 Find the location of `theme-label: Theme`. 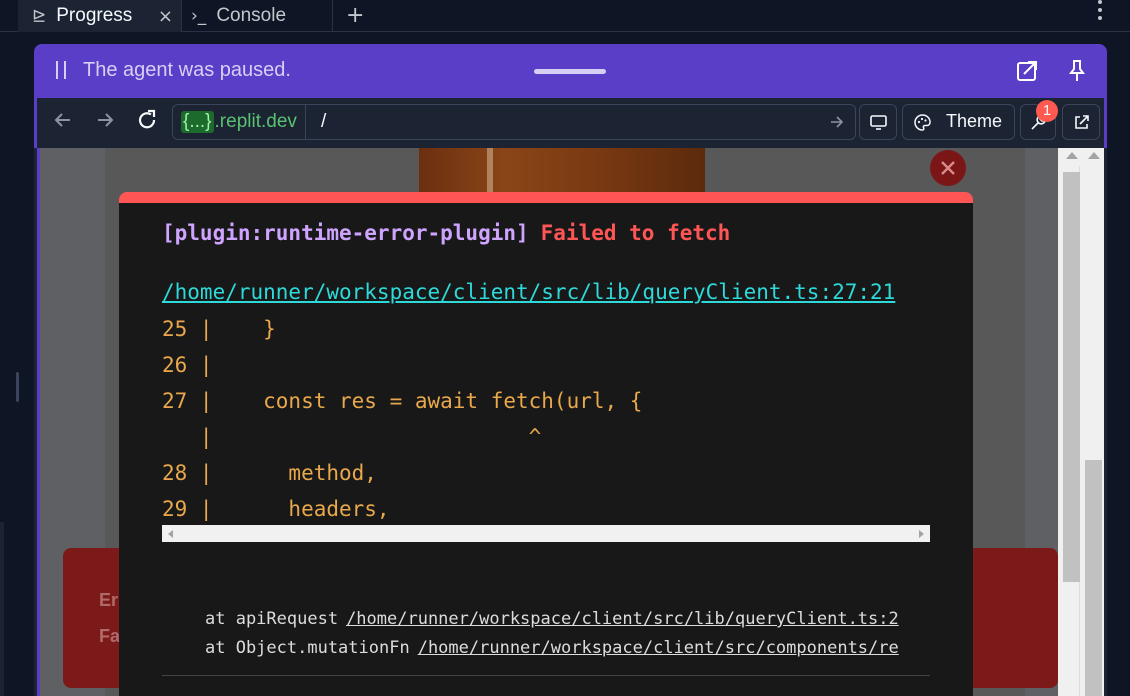

theme-label: Theme is located at coordinates (974, 121).